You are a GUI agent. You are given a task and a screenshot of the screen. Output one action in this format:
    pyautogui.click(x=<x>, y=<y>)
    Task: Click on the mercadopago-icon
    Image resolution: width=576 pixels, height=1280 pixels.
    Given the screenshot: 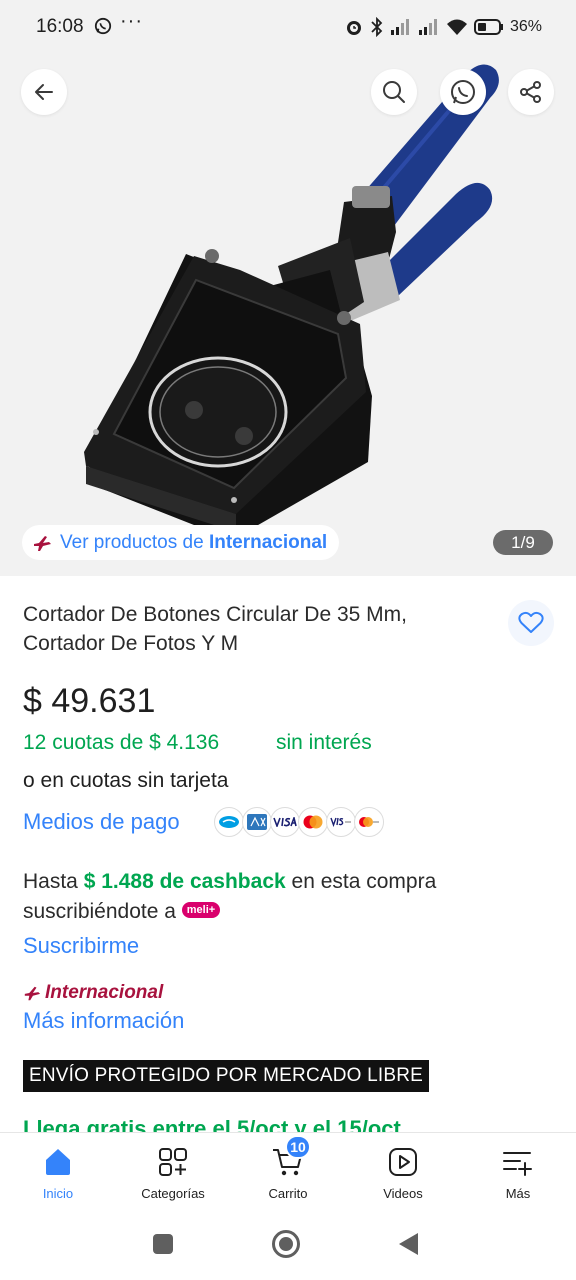 What is the action you would take?
    pyautogui.click(x=229, y=822)
    